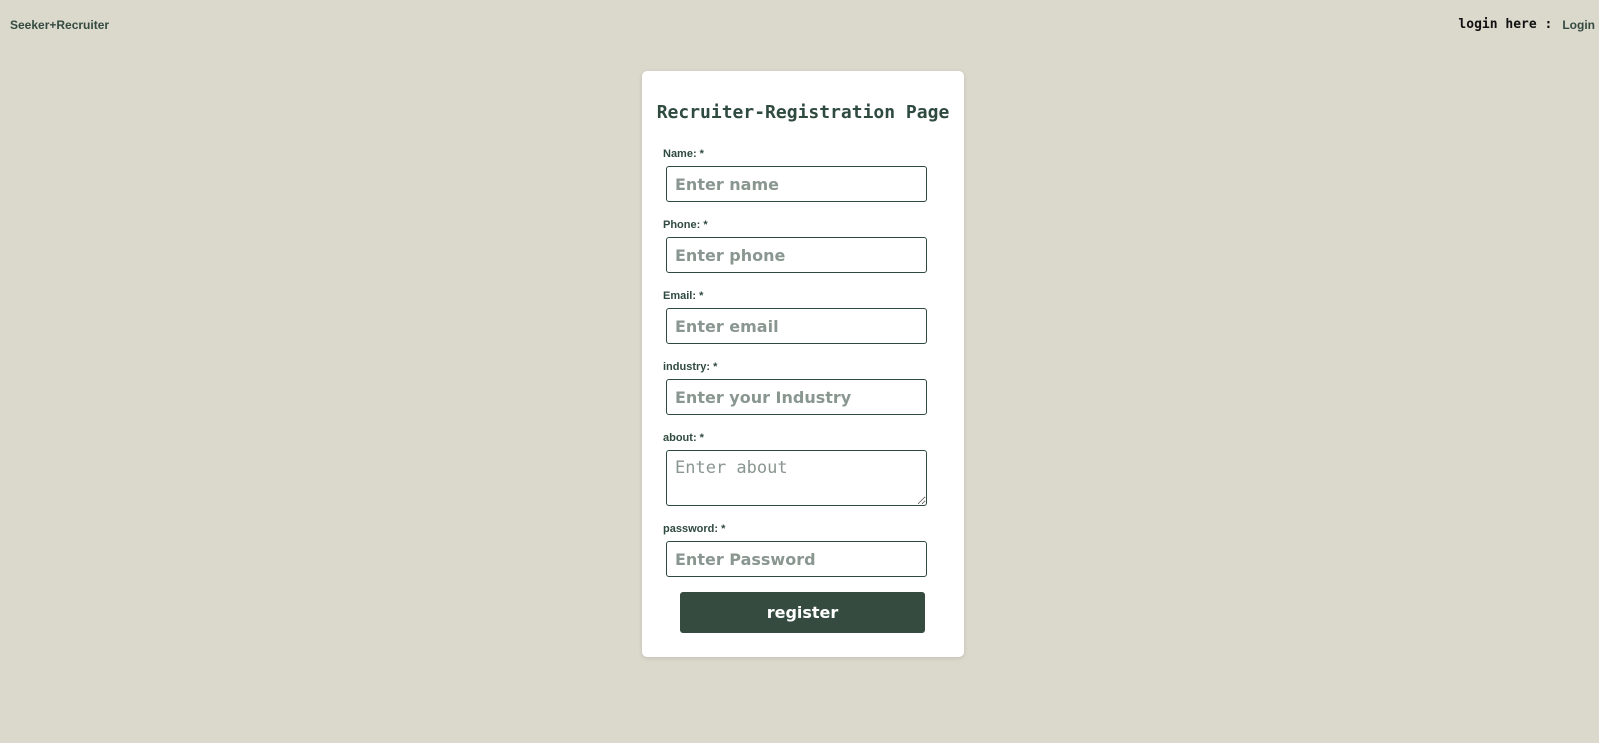 Image resolution: width=1599 pixels, height=743 pixels. I want to click on password-field, so click(796, 559).